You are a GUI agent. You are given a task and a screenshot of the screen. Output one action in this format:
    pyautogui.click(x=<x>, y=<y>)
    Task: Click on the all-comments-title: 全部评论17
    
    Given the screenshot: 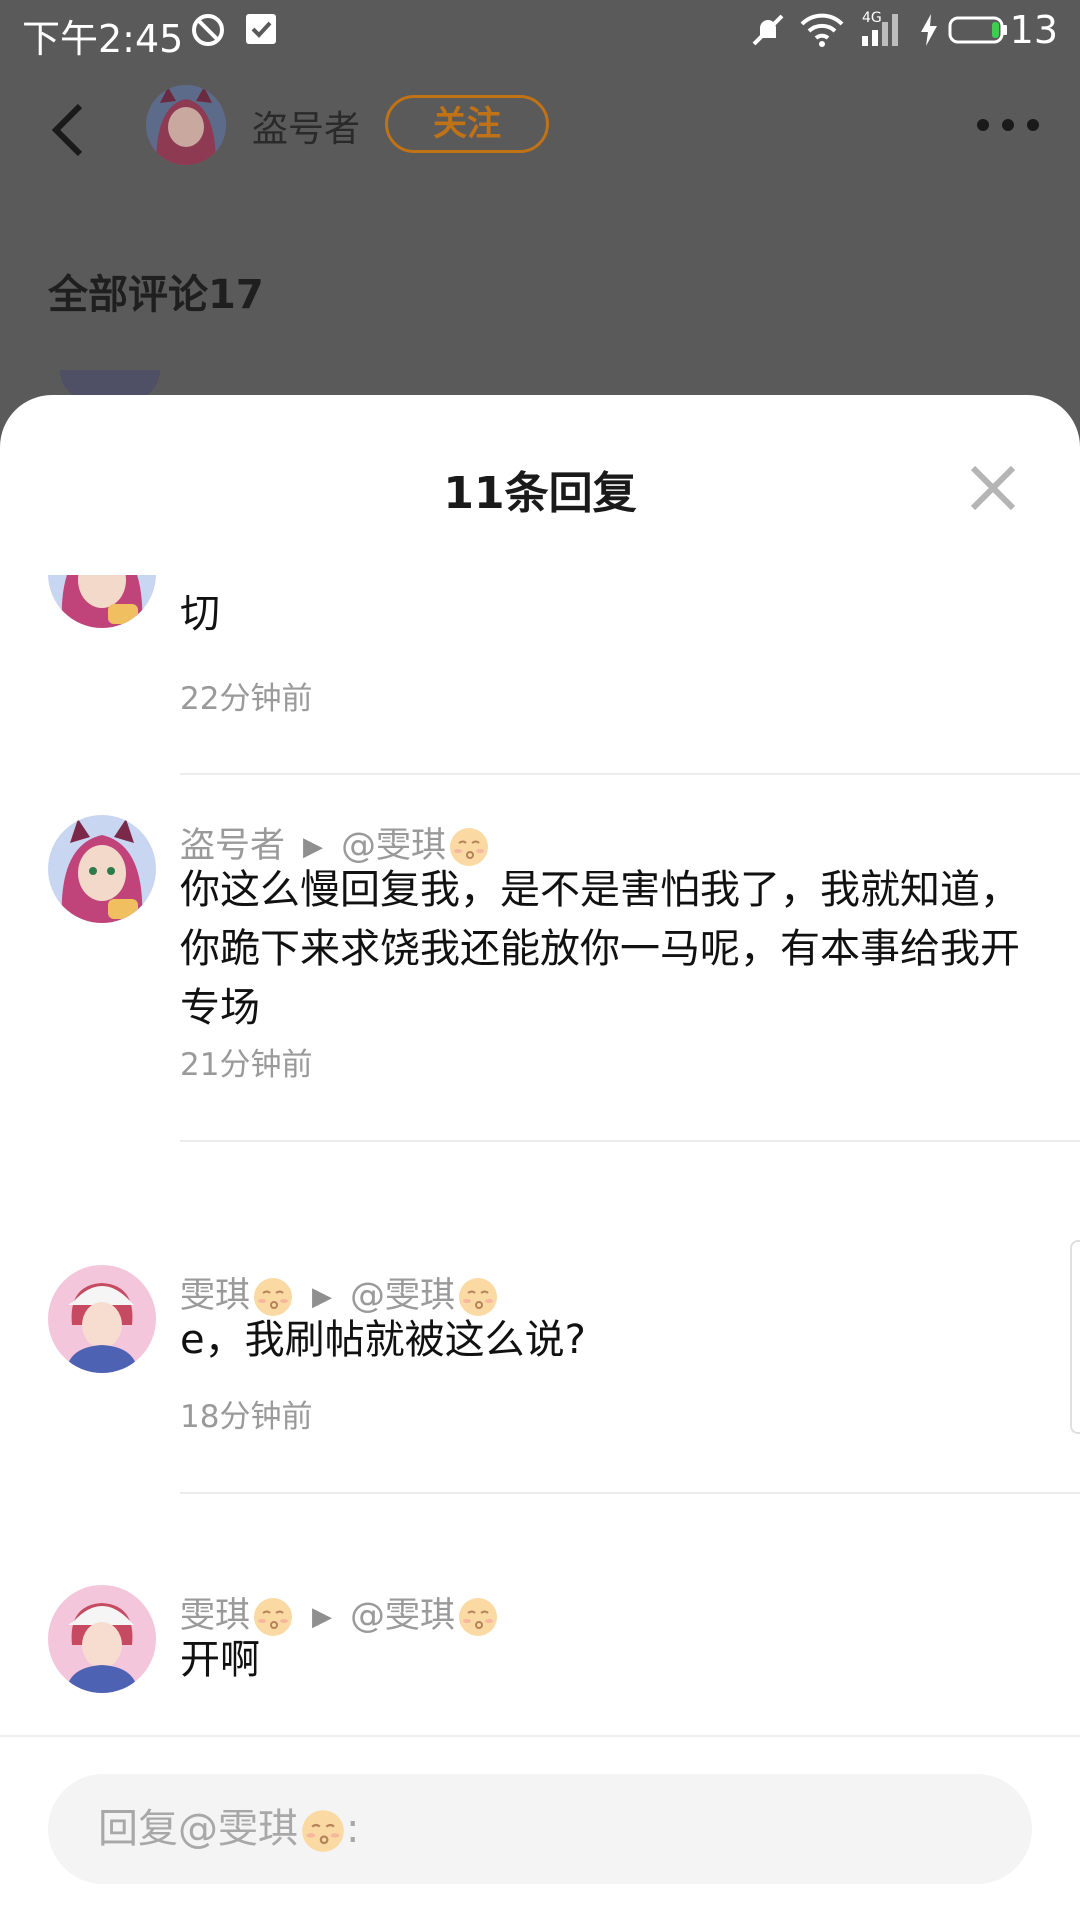 What is the action you would take?
    pyautogui.click(x=156, y=295)
    